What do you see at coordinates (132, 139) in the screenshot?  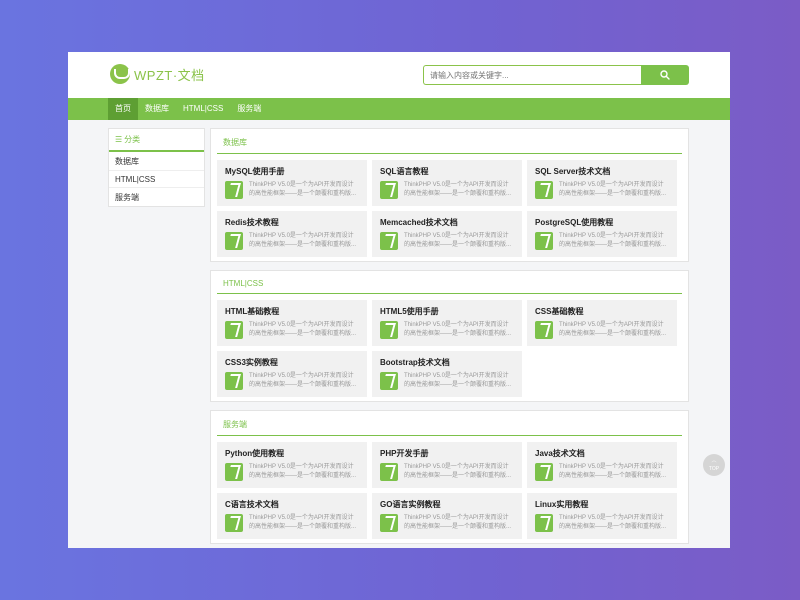 I see `sidebar-title: 分类` at bounding box center [132, 139].